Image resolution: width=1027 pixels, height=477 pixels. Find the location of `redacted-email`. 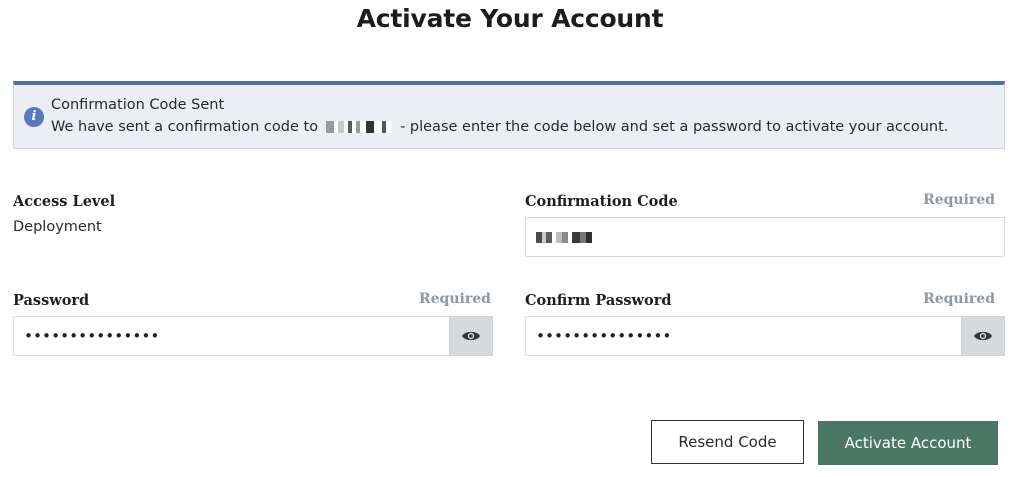

redacted-email is located at coordinates (359, 127).